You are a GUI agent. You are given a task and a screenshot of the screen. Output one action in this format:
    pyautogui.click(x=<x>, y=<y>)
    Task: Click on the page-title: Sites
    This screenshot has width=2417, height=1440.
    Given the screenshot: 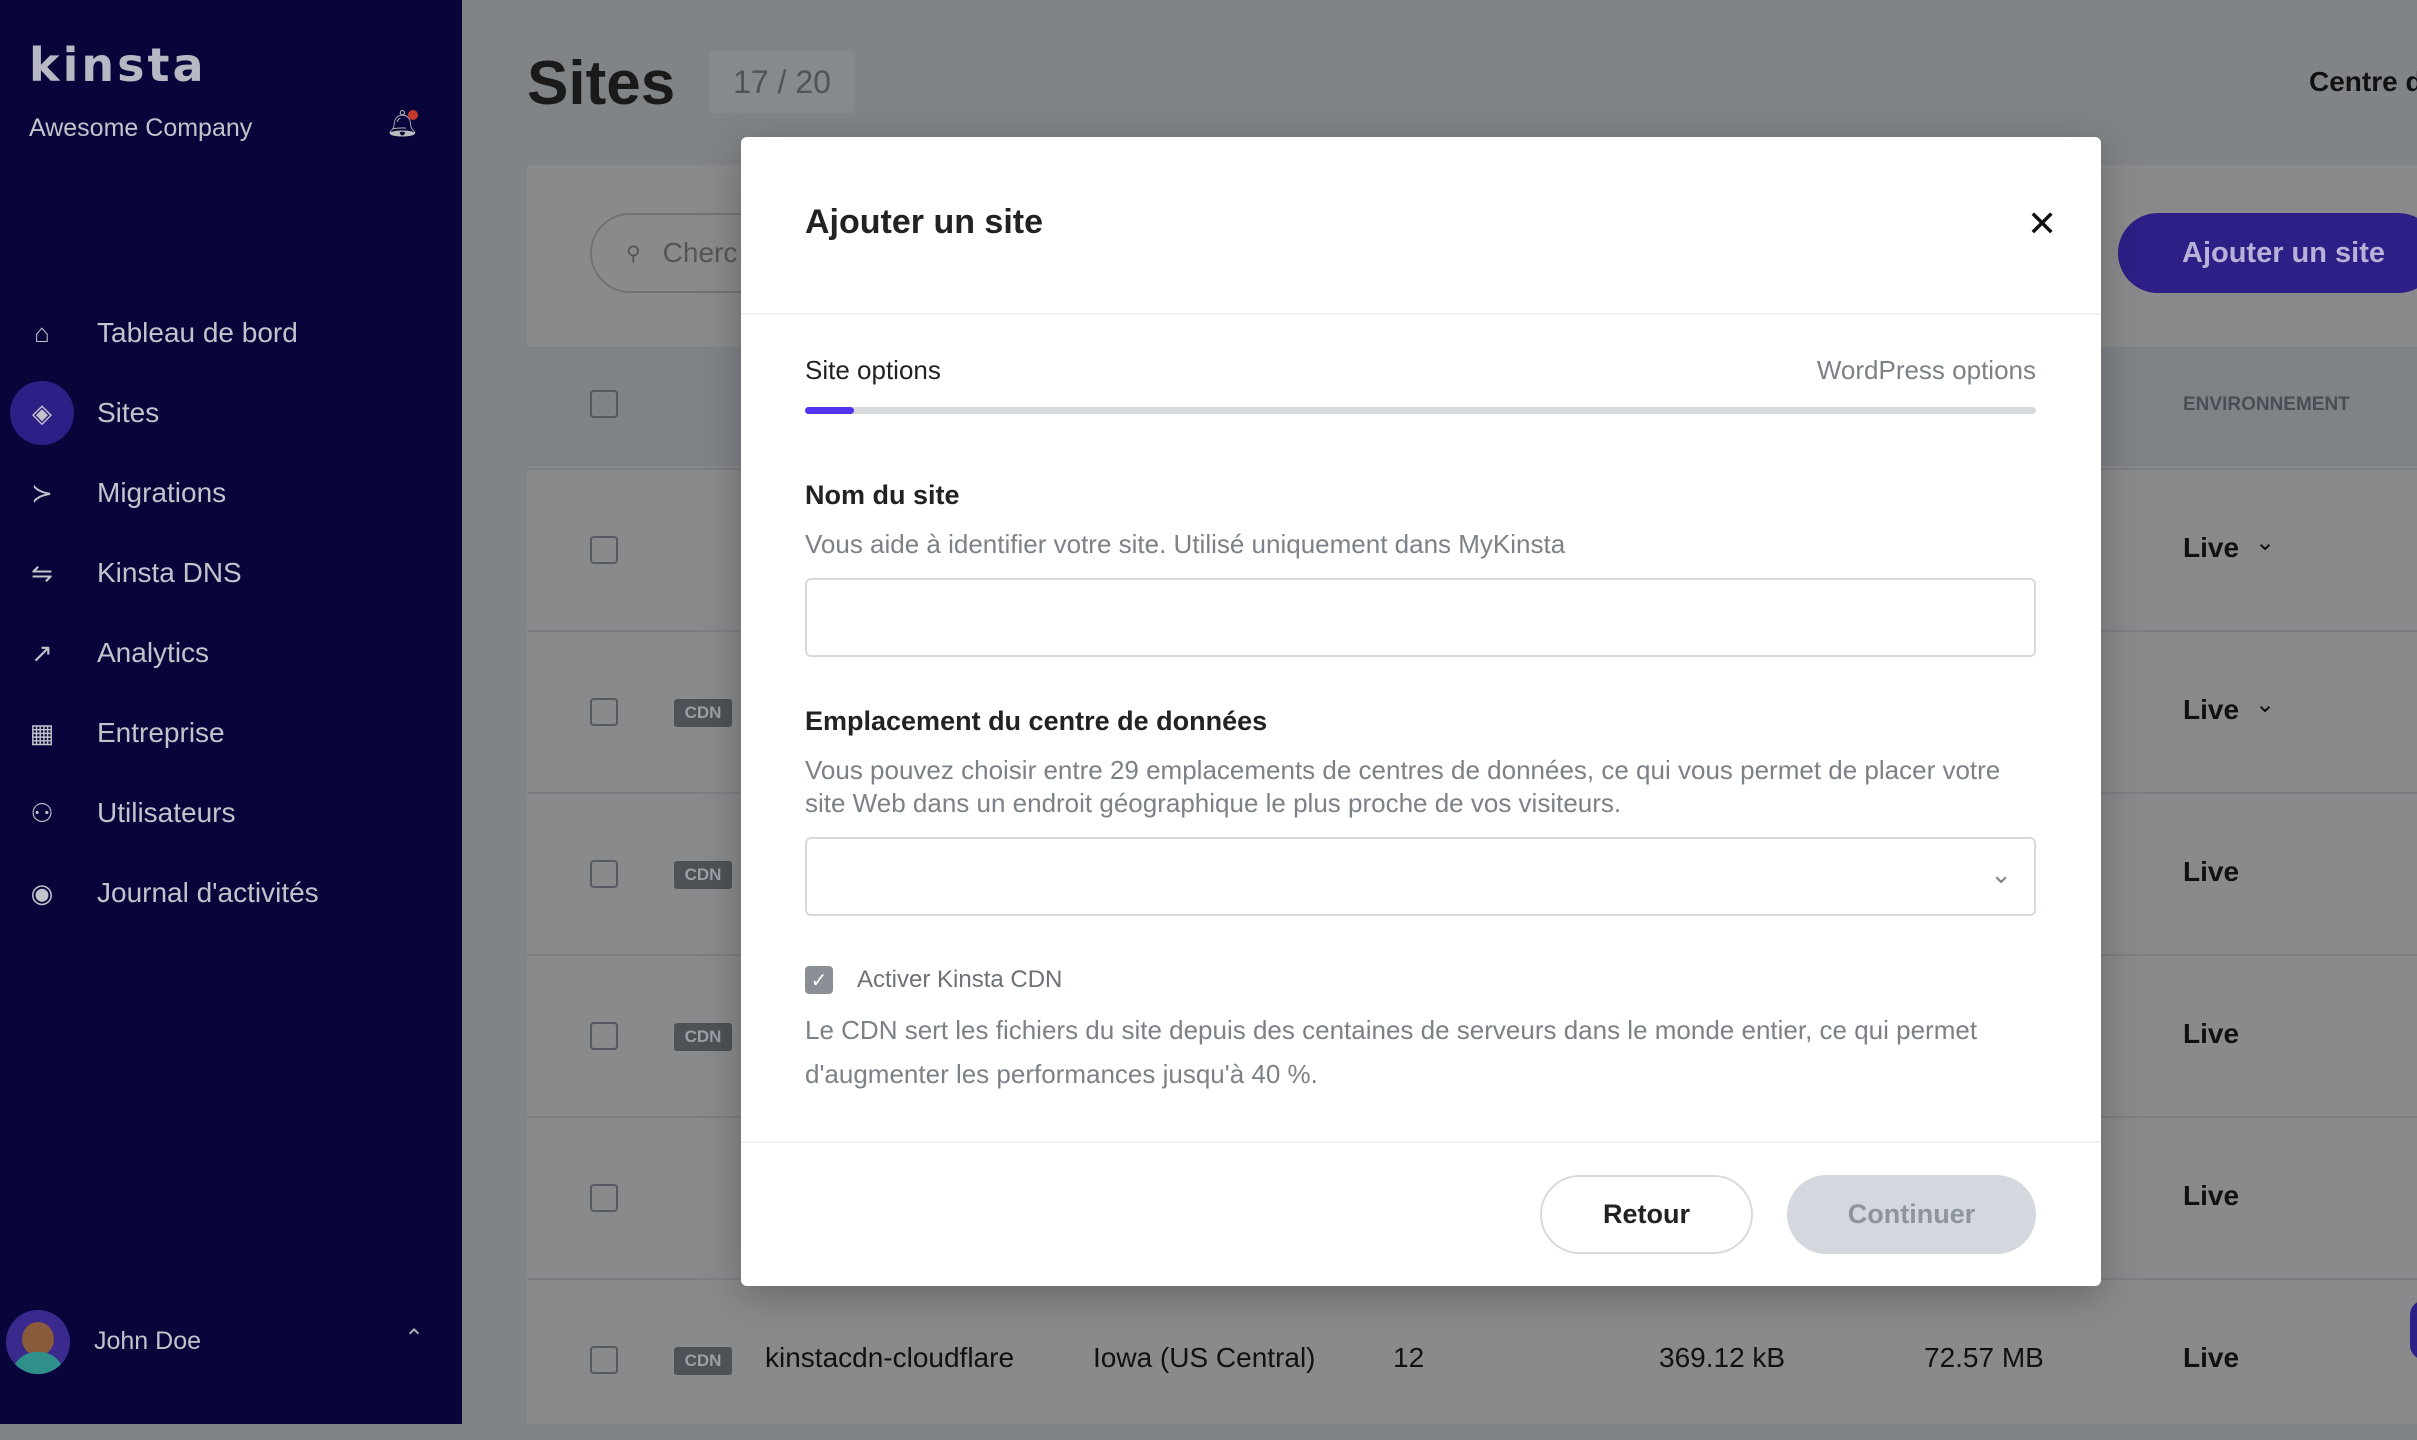 What is the action you would take?
    pyautogui.click(x=601, y=83)
    